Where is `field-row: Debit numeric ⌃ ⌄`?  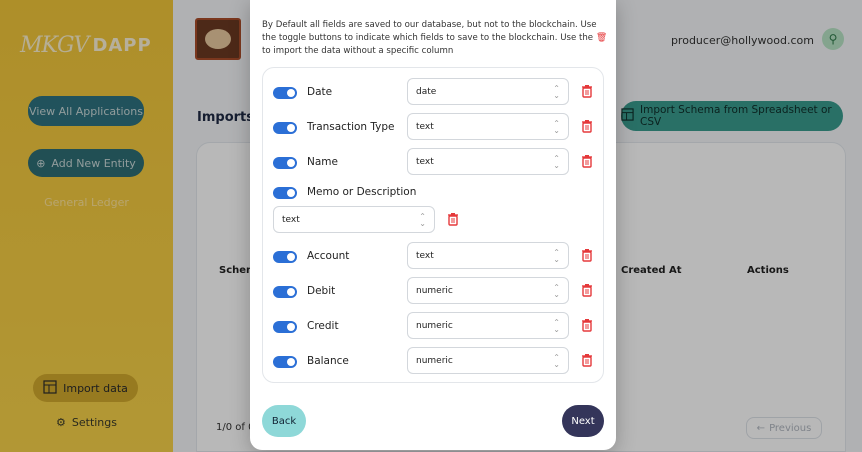
field-row: Debit numeric ⌃ ⌄ is located at coordinates (434, 291).